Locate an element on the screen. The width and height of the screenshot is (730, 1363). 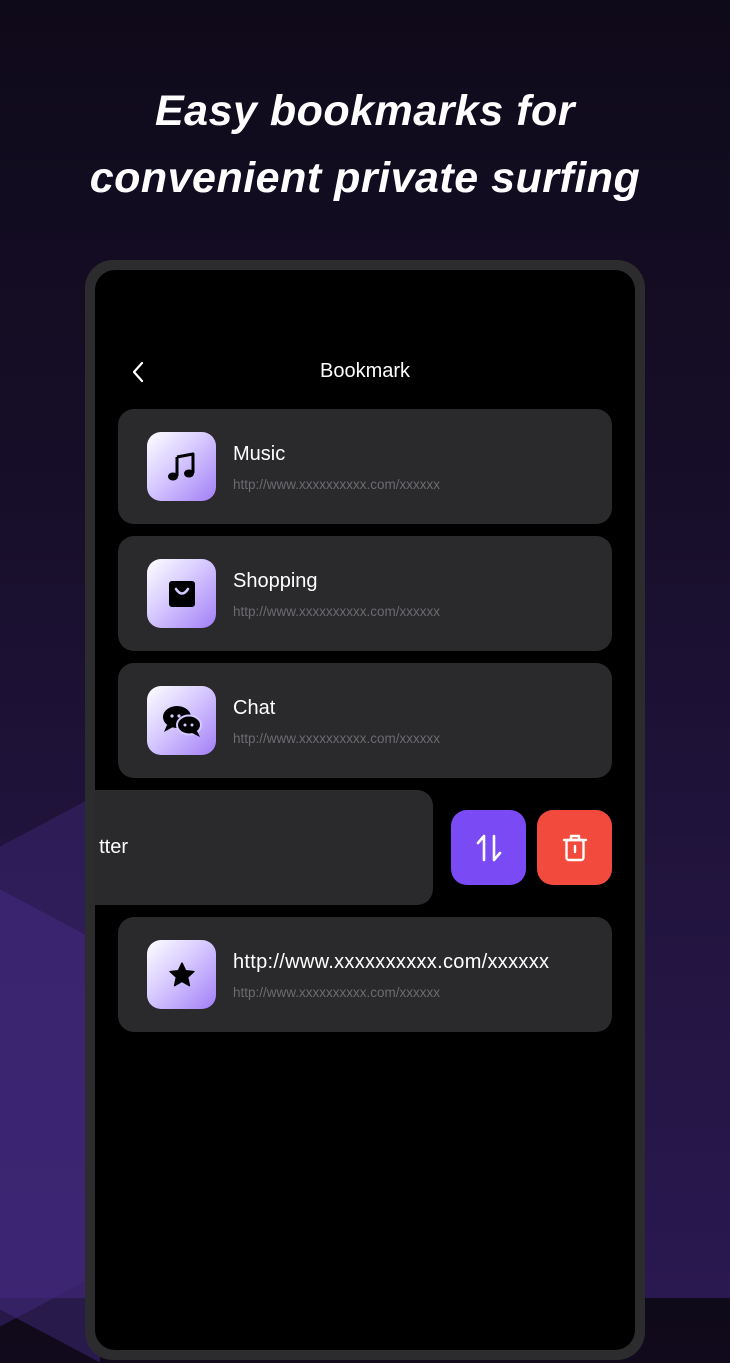
reorder-button is located at coordinates (488, 847).